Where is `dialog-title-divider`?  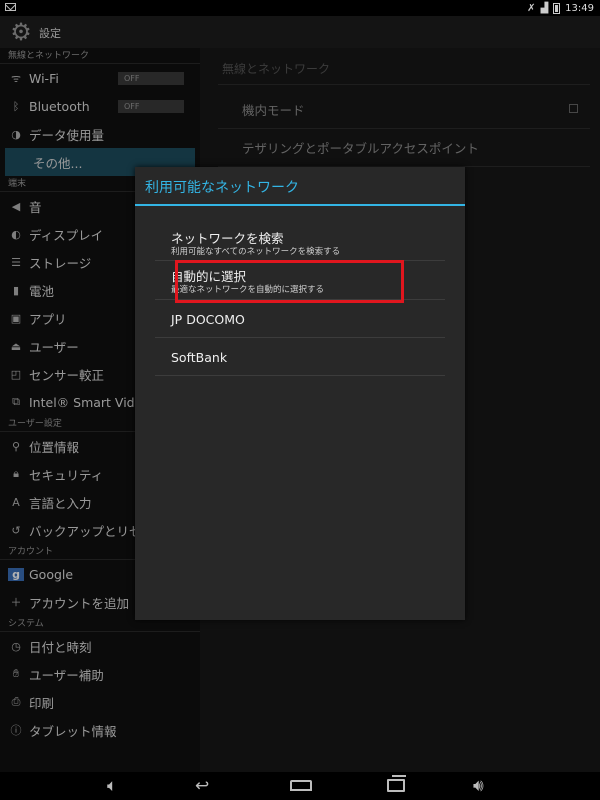
dialog-title-divider is located at coordinates (300, 205).